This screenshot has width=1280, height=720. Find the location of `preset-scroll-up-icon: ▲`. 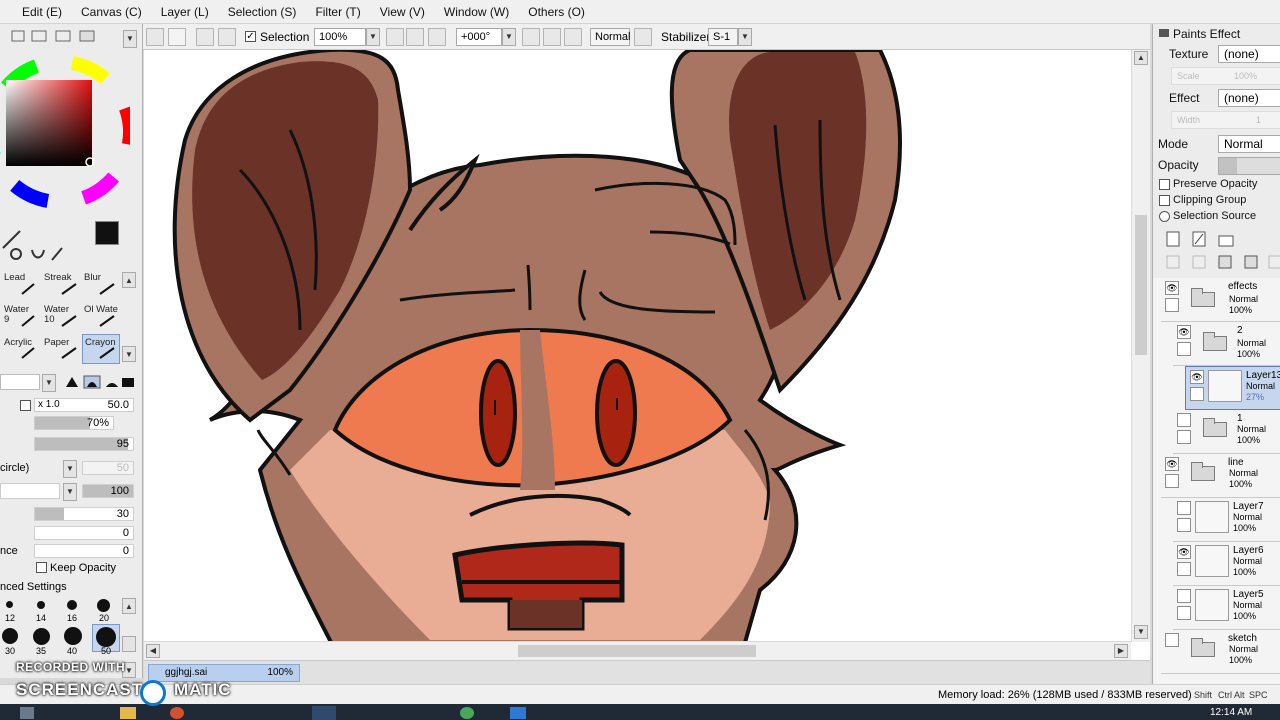

preset-scroll-up-icon: ▲ is located at coordinates (129, 606).